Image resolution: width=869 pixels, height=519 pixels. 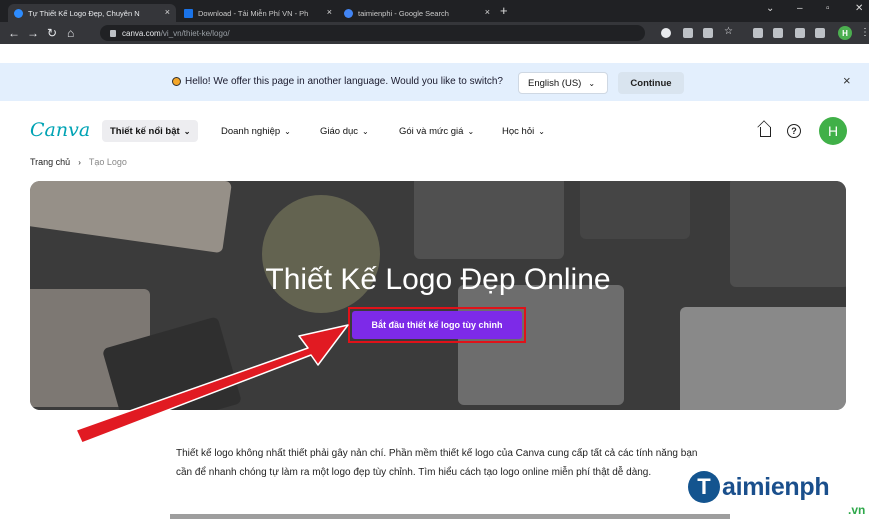 I want to click on content-divider, so click(x=450, y=516).